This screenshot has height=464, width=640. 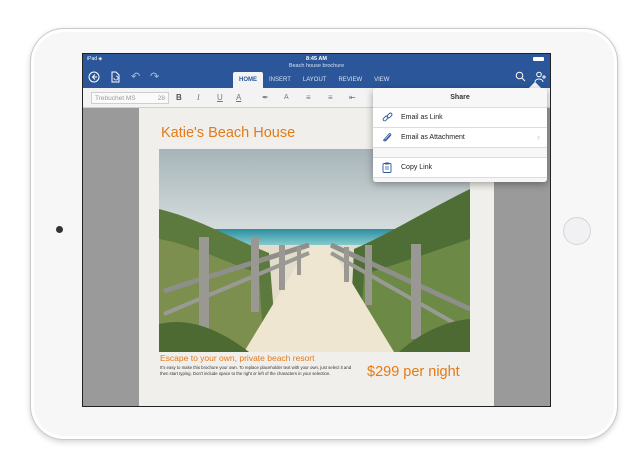 What do you see at coordinates (577, 231) in the screenshot?
I see `home-button` at bounding box center [577, 231].